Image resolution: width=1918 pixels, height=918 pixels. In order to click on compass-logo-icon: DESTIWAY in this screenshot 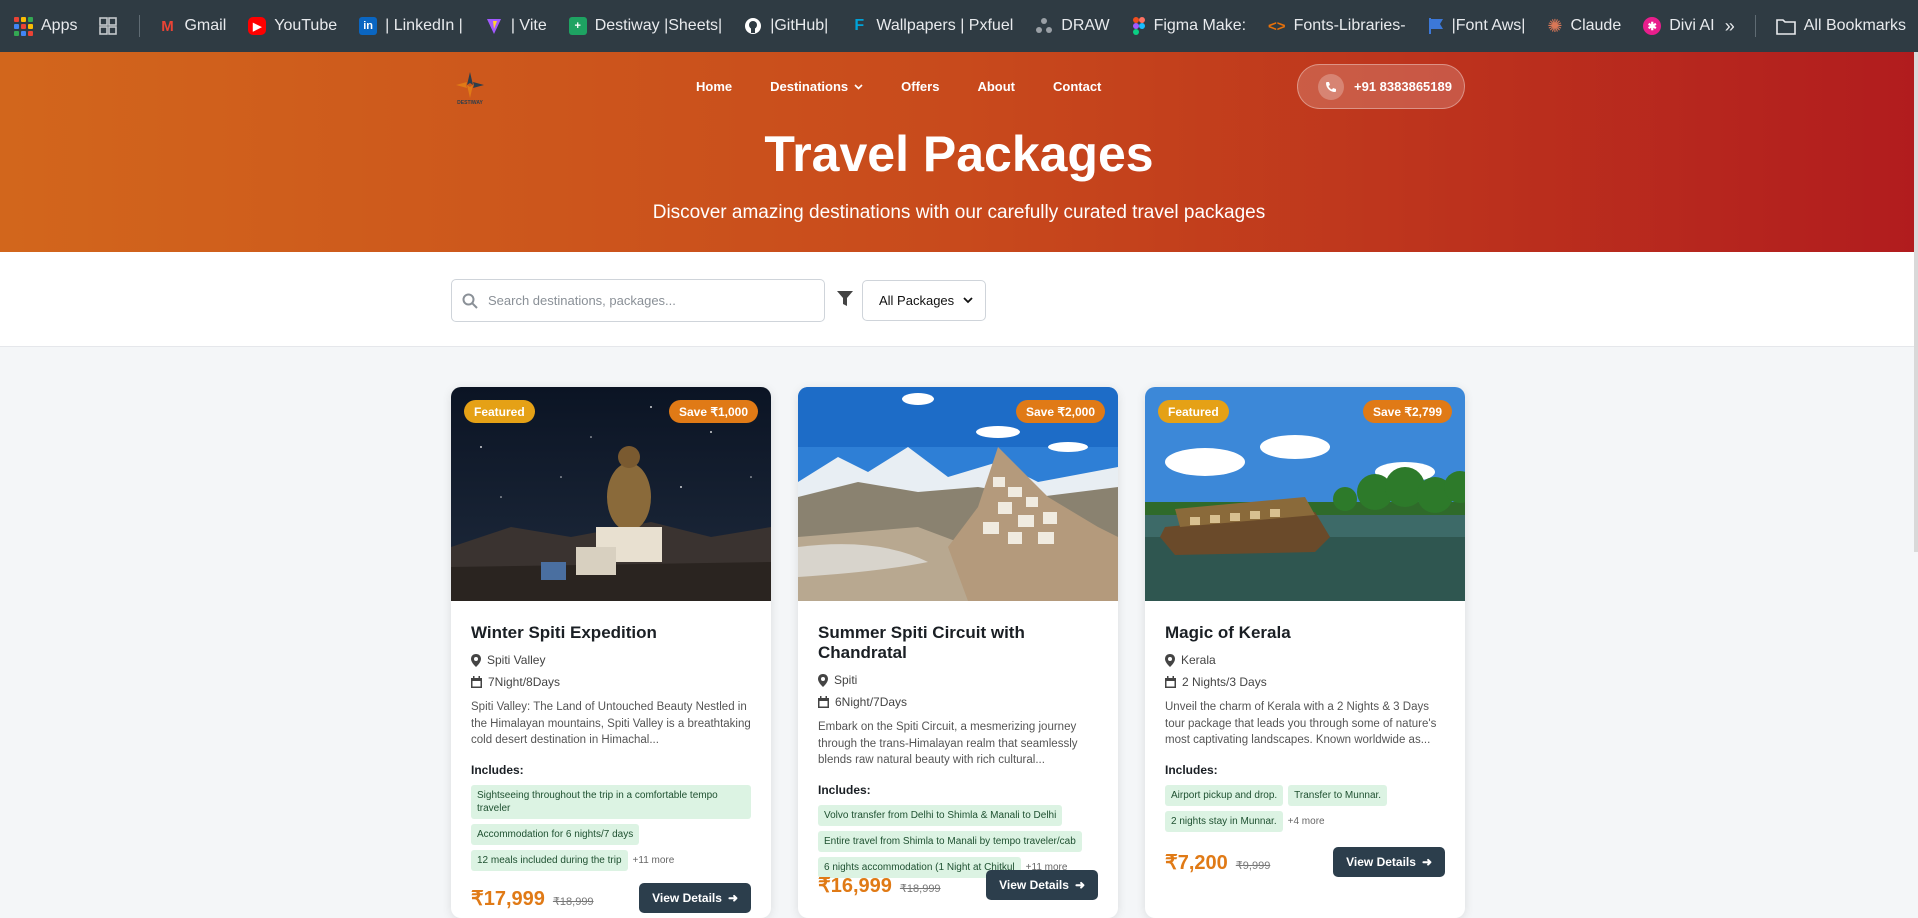, I will do `click(470, 89)`.